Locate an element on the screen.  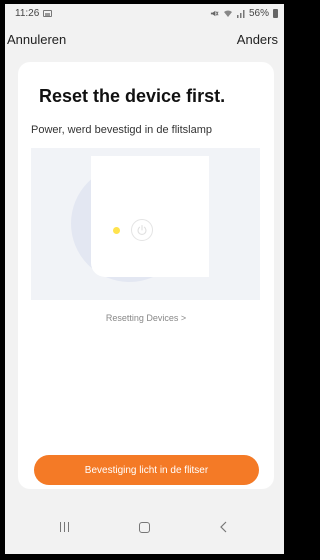
signal-icon is located at coordinates (240, 13).